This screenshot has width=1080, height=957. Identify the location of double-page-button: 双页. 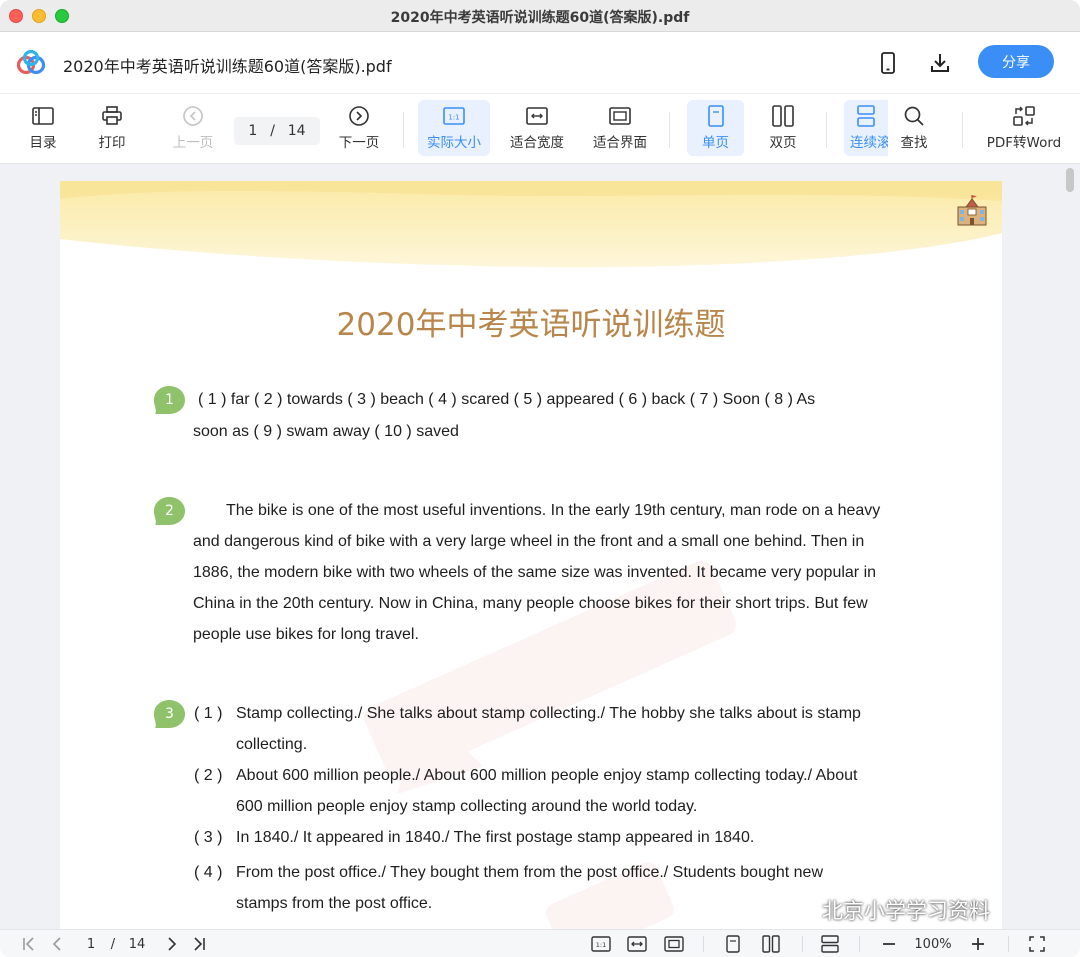
(783, 128).